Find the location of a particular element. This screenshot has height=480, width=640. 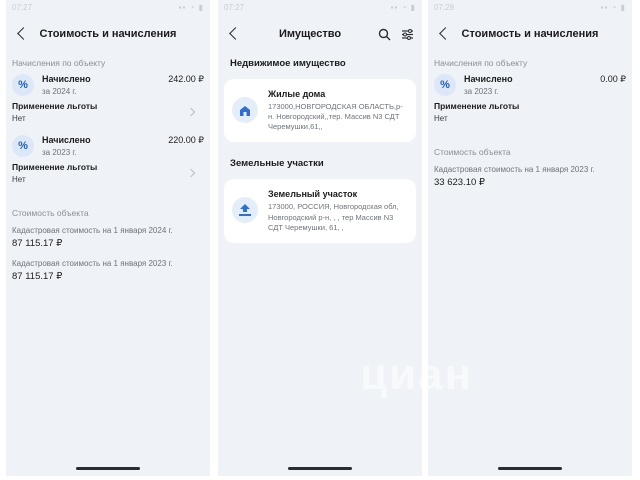

accrual-amount: 220.00 ₽ is located at coordinates (186, 140).